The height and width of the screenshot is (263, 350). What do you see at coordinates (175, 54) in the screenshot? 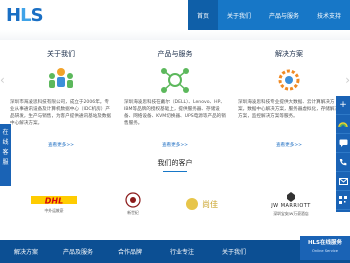
I see `column-title: 产品与服务` at bounding box center [175, 54].